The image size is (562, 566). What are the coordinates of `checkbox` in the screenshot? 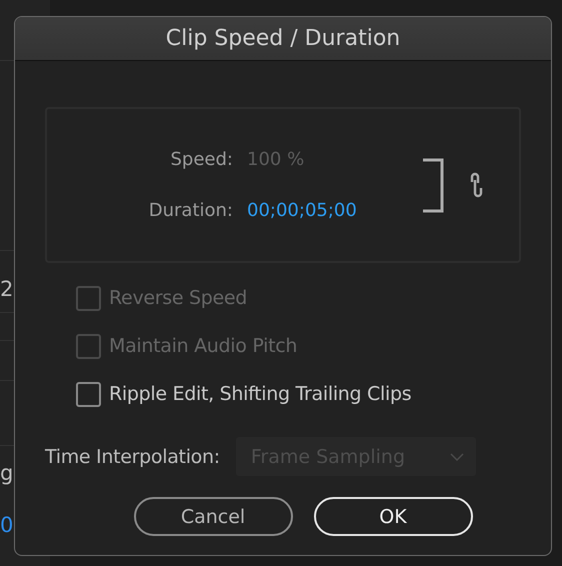 It's located at (88, 394).